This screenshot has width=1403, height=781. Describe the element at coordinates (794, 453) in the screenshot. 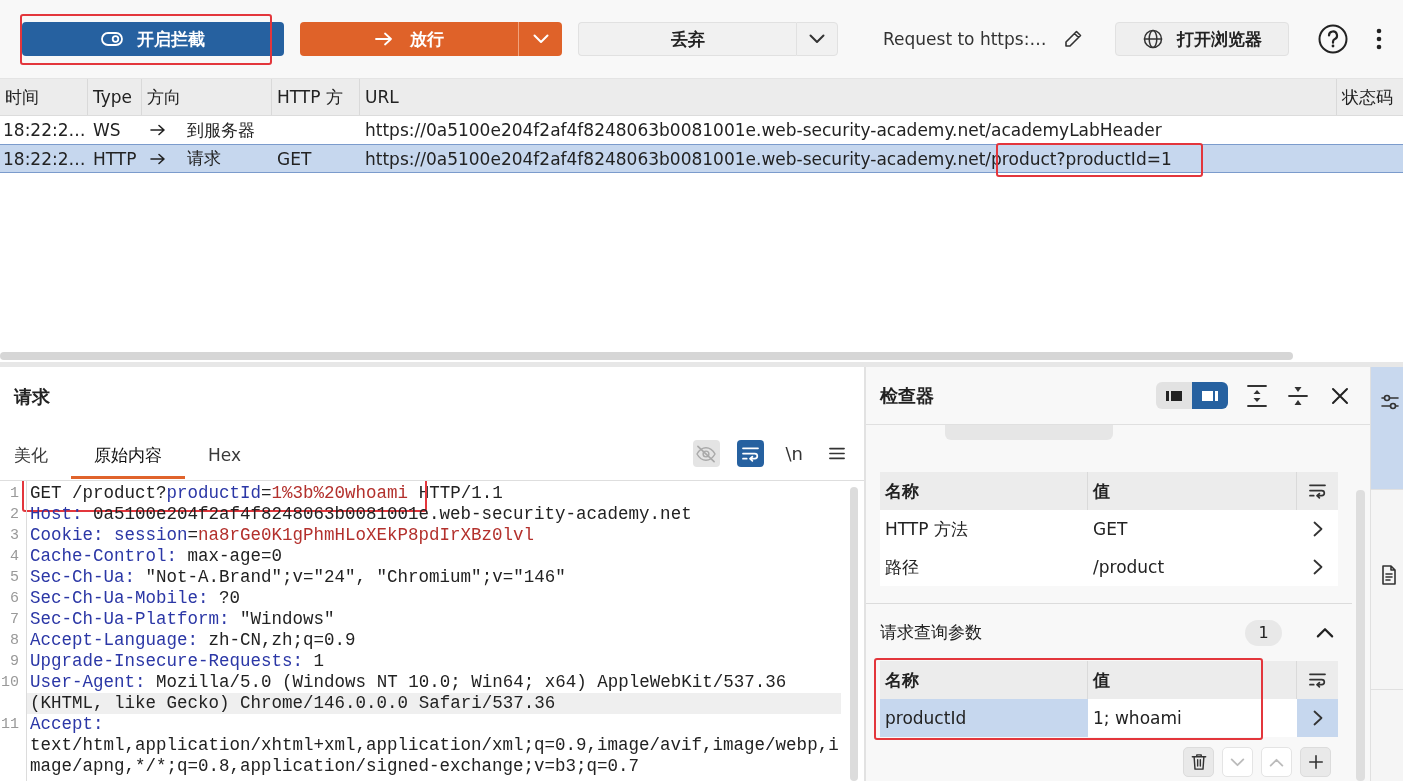

I see `newline-toggle-button: \n` at that location.